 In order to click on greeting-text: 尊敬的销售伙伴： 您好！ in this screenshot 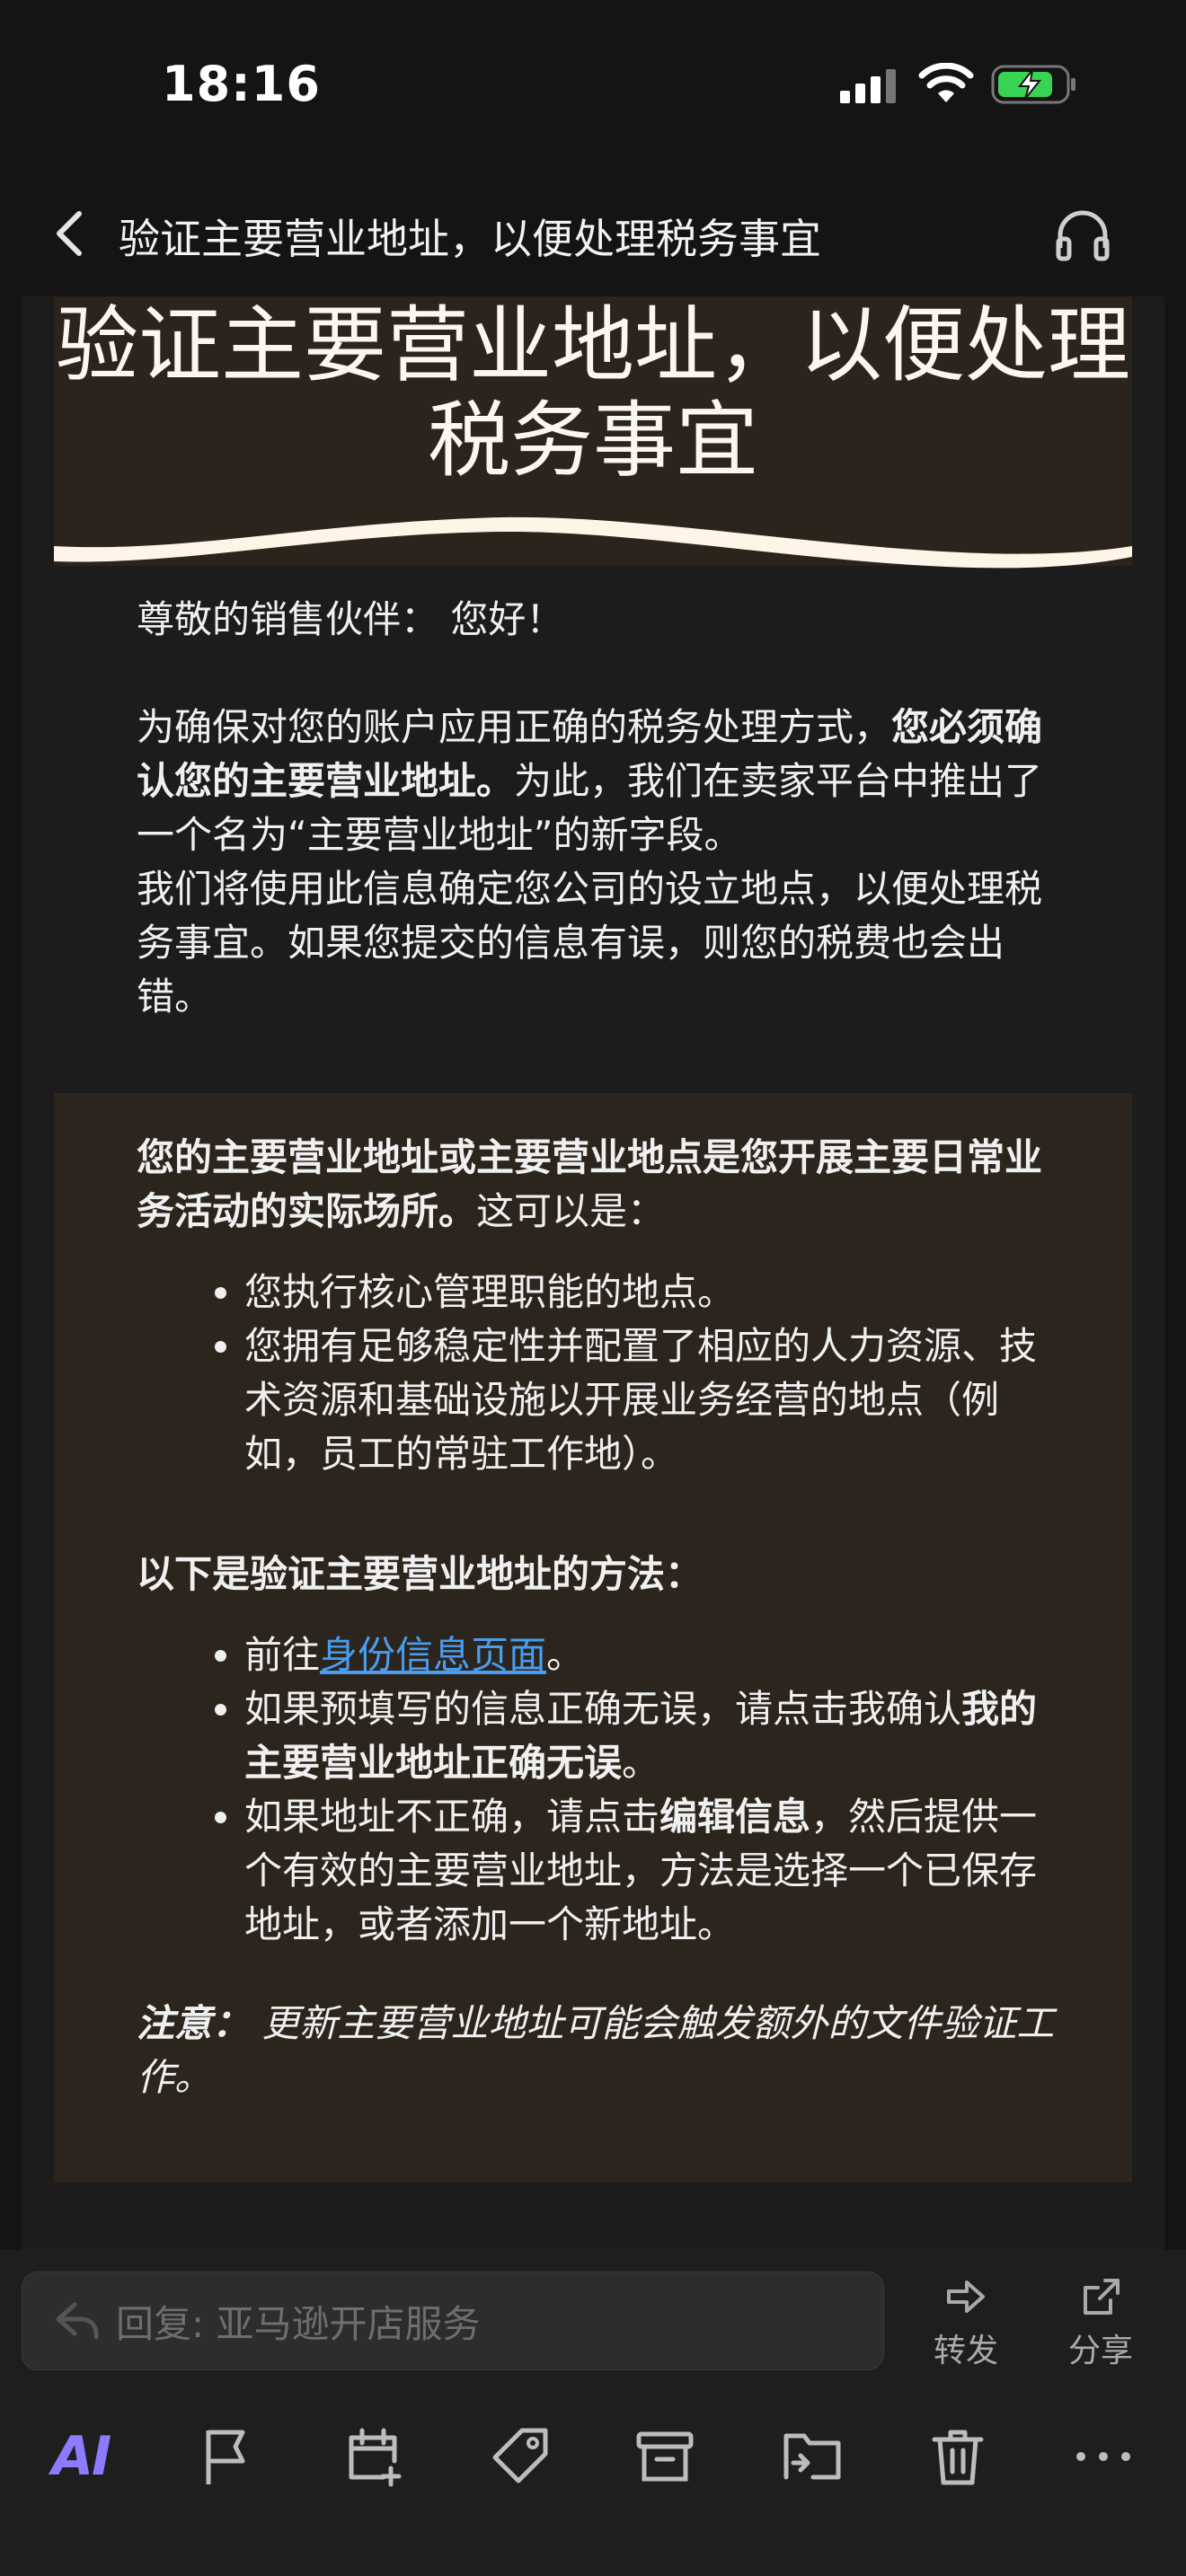, I will do `click(350, 619)`.